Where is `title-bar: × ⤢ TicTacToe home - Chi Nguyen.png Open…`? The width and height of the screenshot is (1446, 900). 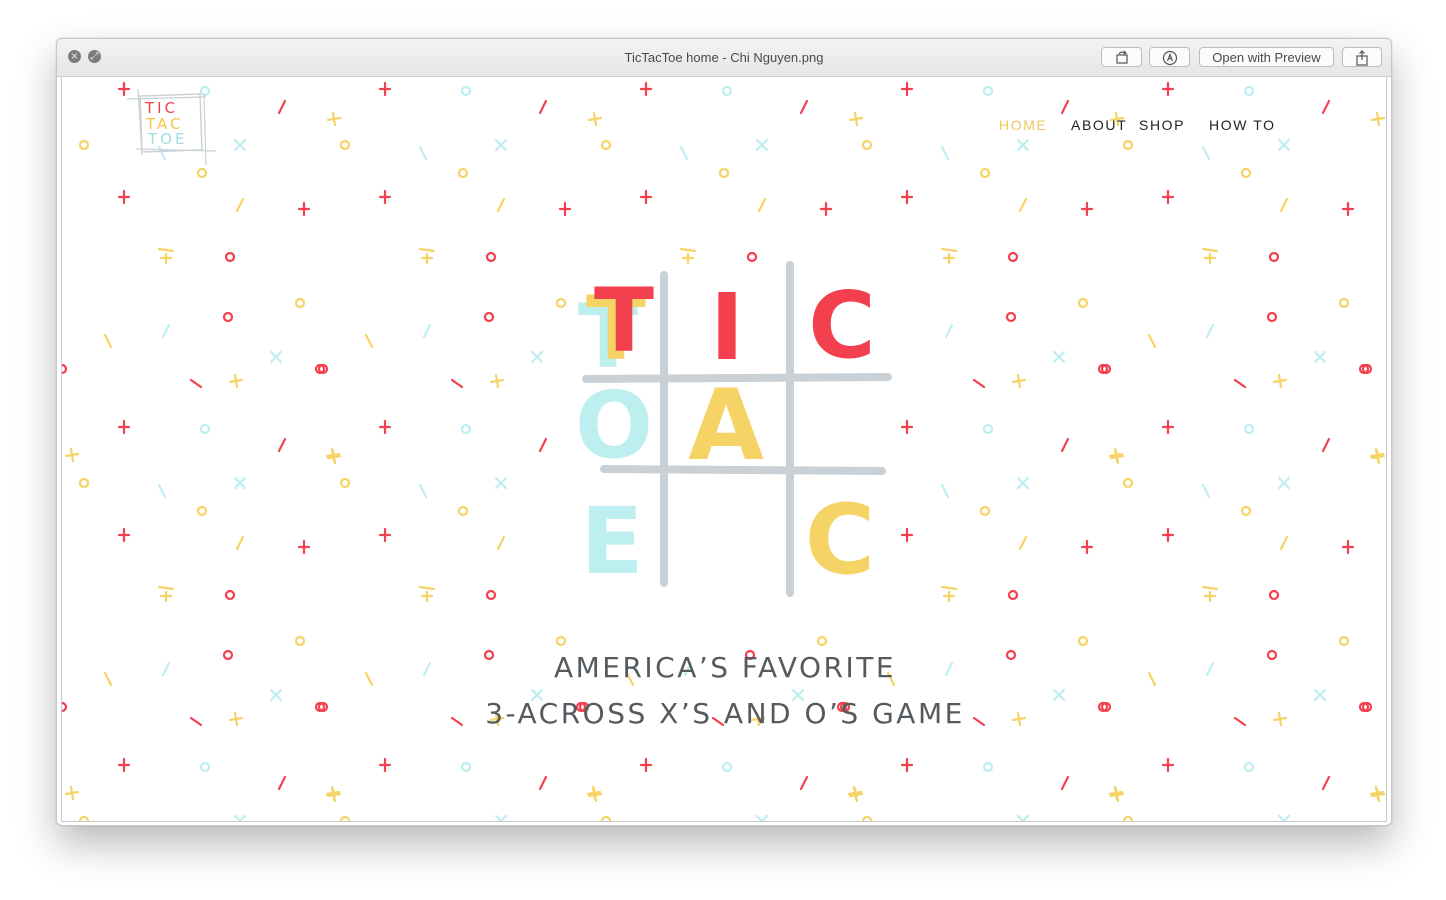
title-bar: × ⤢ TicTacToe home - Chi Nguyen.png Open… is located at coordinates (724, 58).